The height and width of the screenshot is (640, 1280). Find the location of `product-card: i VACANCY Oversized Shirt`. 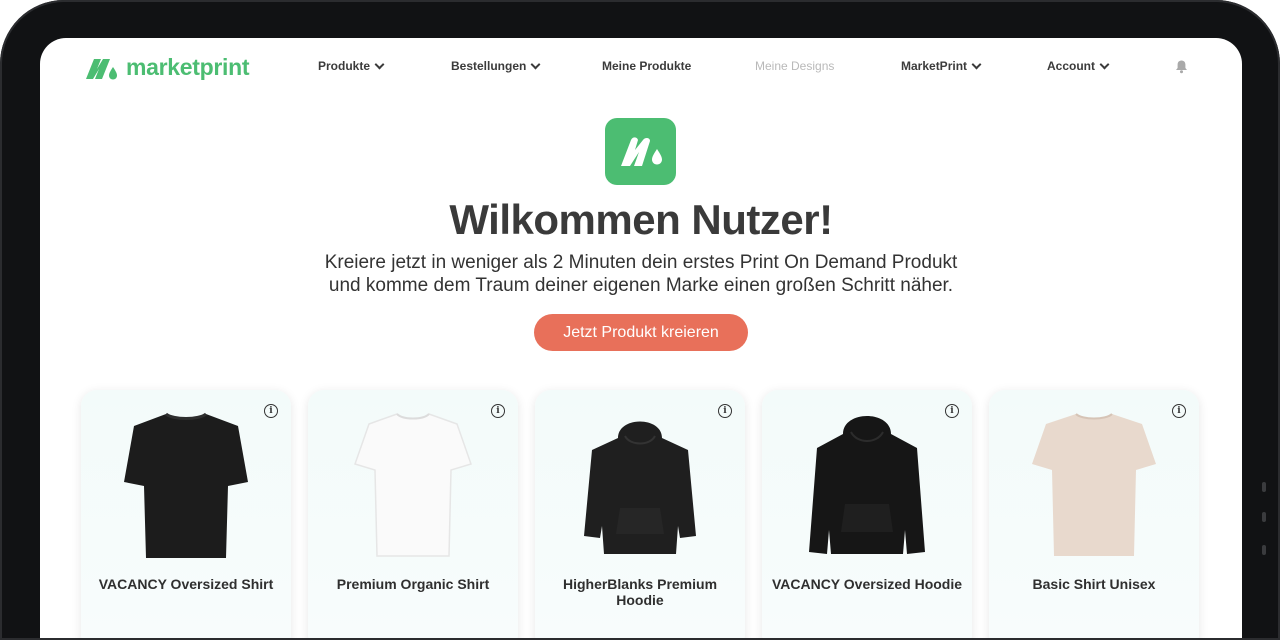

product-card: i VACANCY Oversized Shirt is located at coordinates (186, 514).